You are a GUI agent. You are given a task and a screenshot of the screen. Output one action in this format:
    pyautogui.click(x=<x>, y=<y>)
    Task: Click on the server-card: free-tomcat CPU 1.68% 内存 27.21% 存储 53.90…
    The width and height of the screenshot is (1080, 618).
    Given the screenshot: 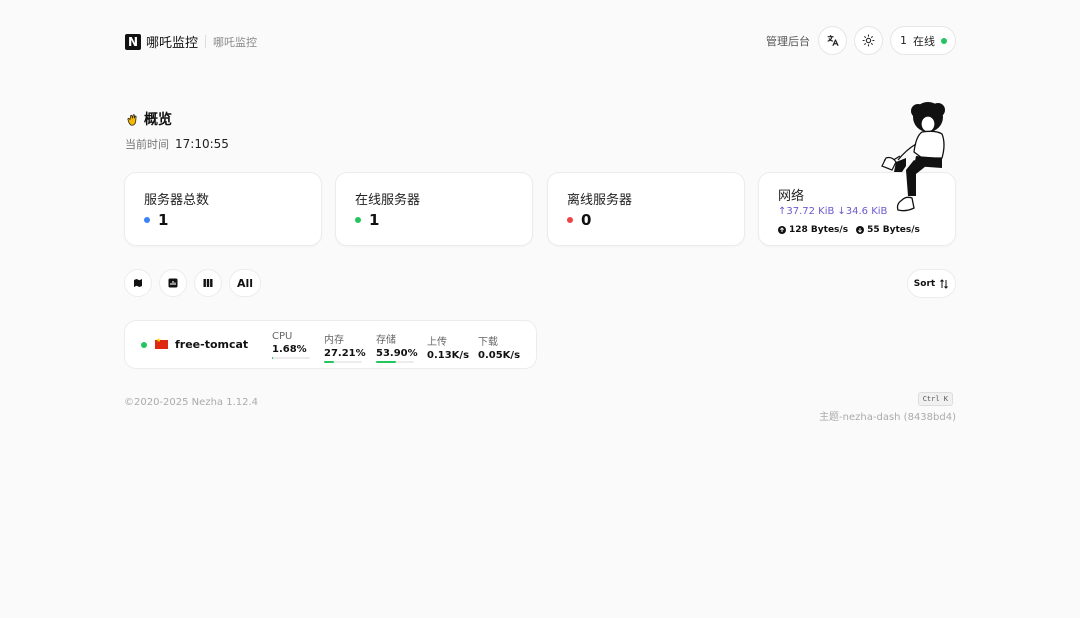 What is the action you would take?
    pyautogui.click(x=330, y=344)
    